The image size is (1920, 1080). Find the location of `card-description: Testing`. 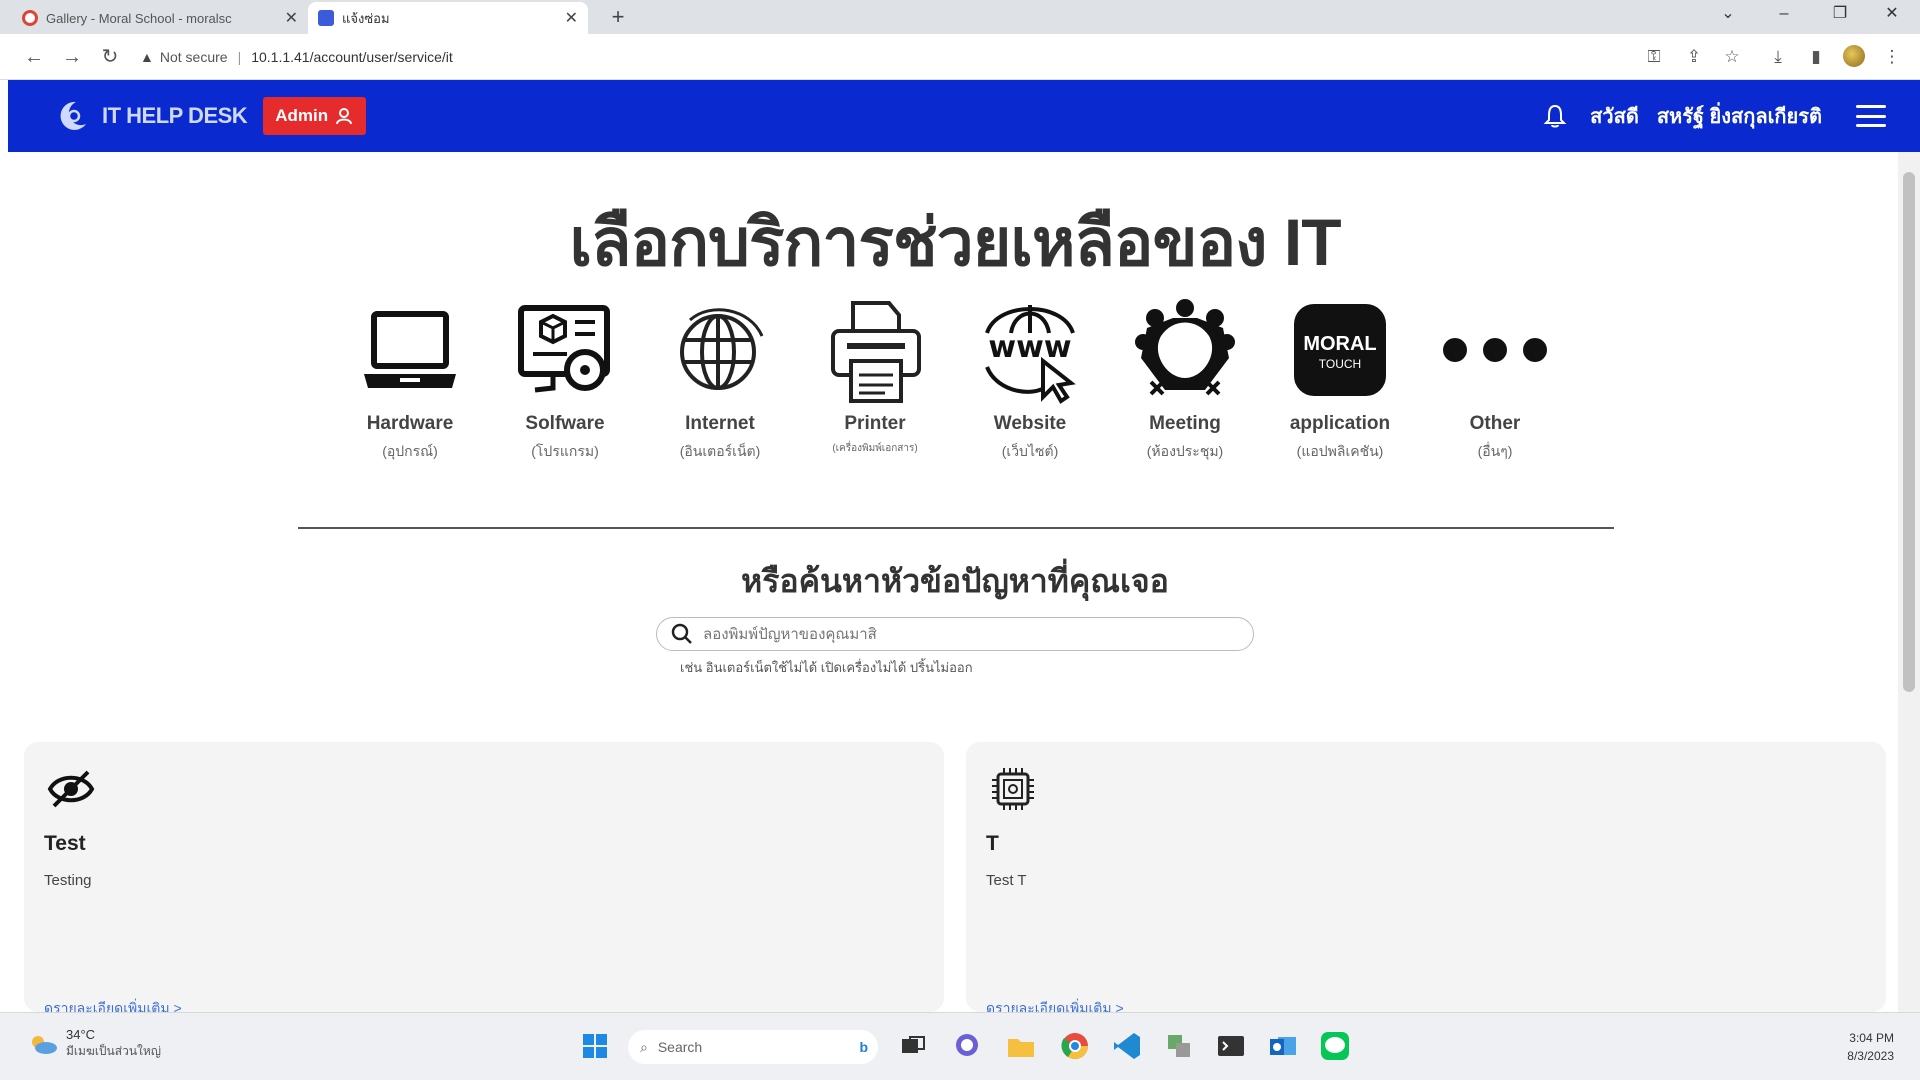

card-description: Testing is located at coordinates (68, 880).